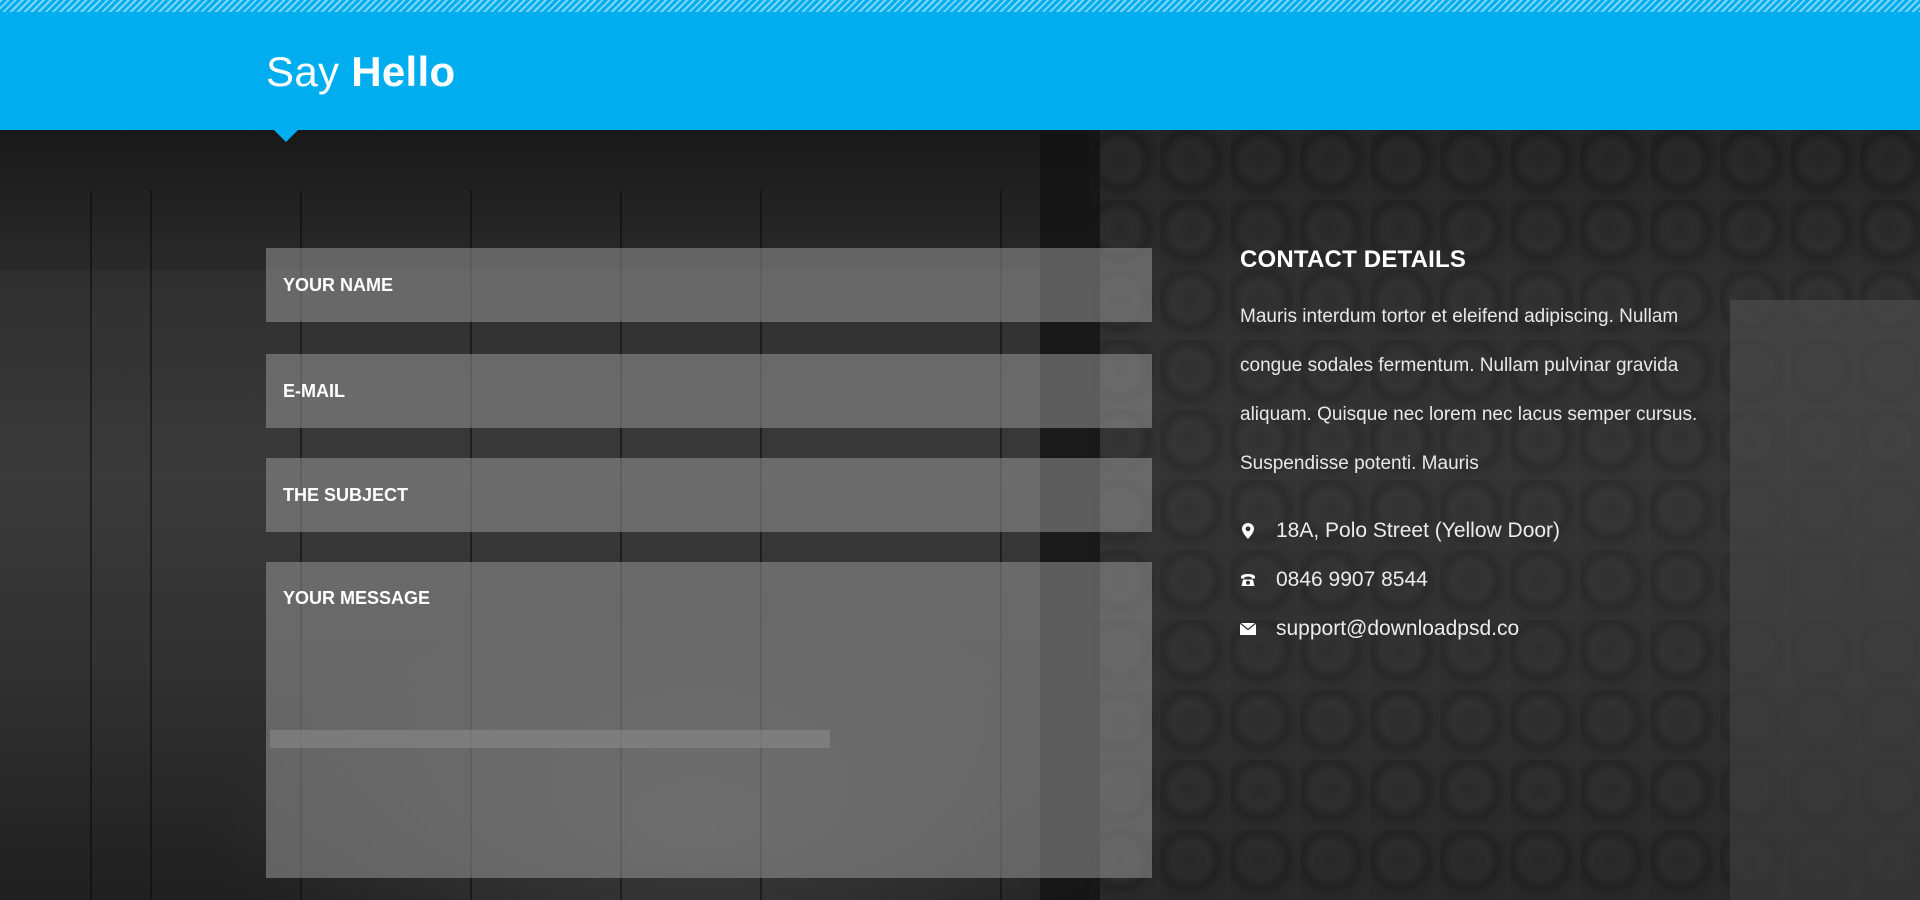 This screenshot has height=900, width=1920. I want to click on contact-email-text: support@downloadpsd.co, so click(1397, 629).